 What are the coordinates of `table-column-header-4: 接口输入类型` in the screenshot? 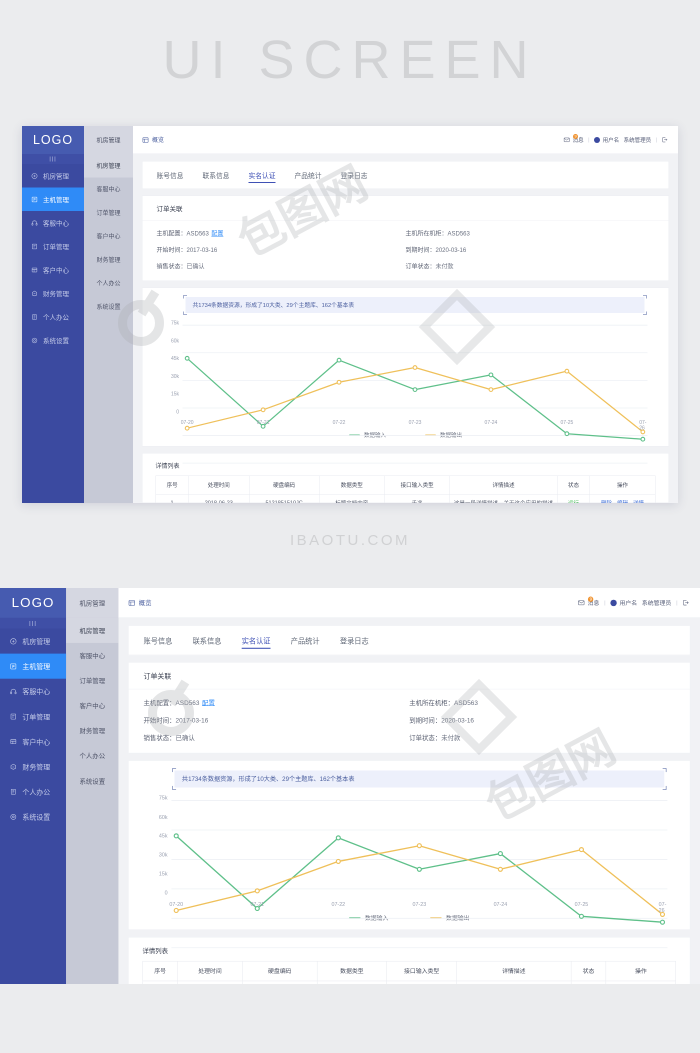 It's located at (421, 971).